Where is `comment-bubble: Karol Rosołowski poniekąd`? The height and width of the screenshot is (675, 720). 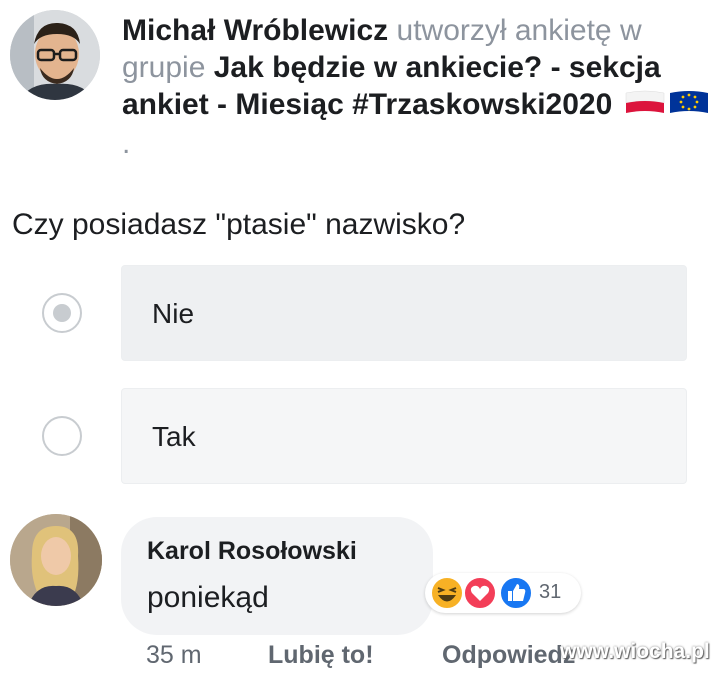 comment-bubble: Karol Rosołowski poniekąd is located at coordinates (277, 576).